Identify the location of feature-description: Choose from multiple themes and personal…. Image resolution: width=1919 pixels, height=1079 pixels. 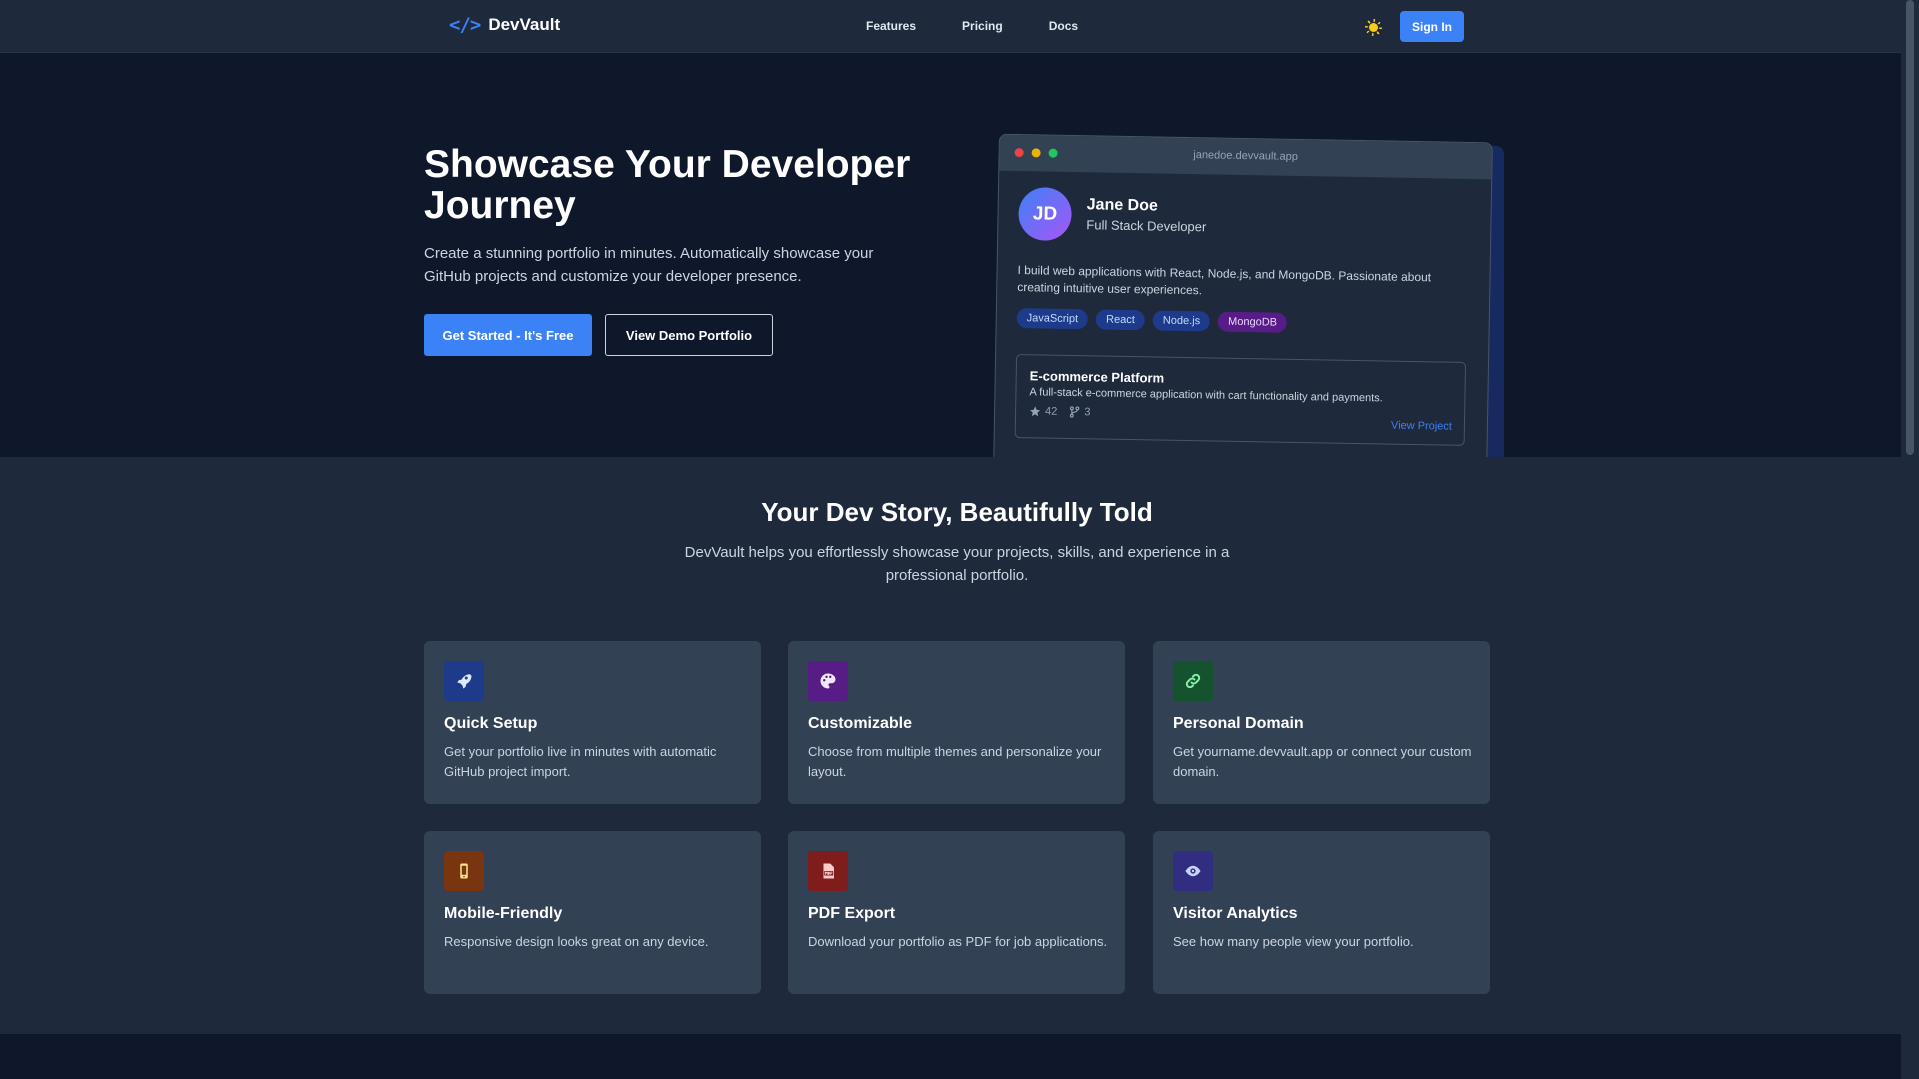
(955, 761).